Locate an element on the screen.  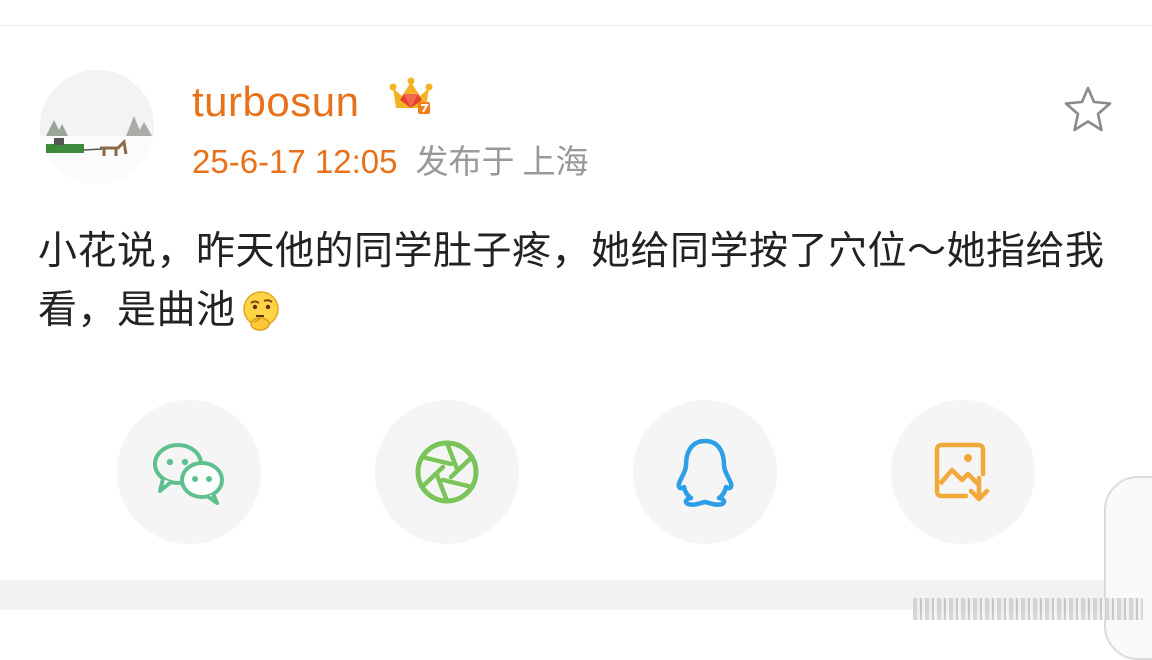
save-image-icon is located at coordinates (962, 472).